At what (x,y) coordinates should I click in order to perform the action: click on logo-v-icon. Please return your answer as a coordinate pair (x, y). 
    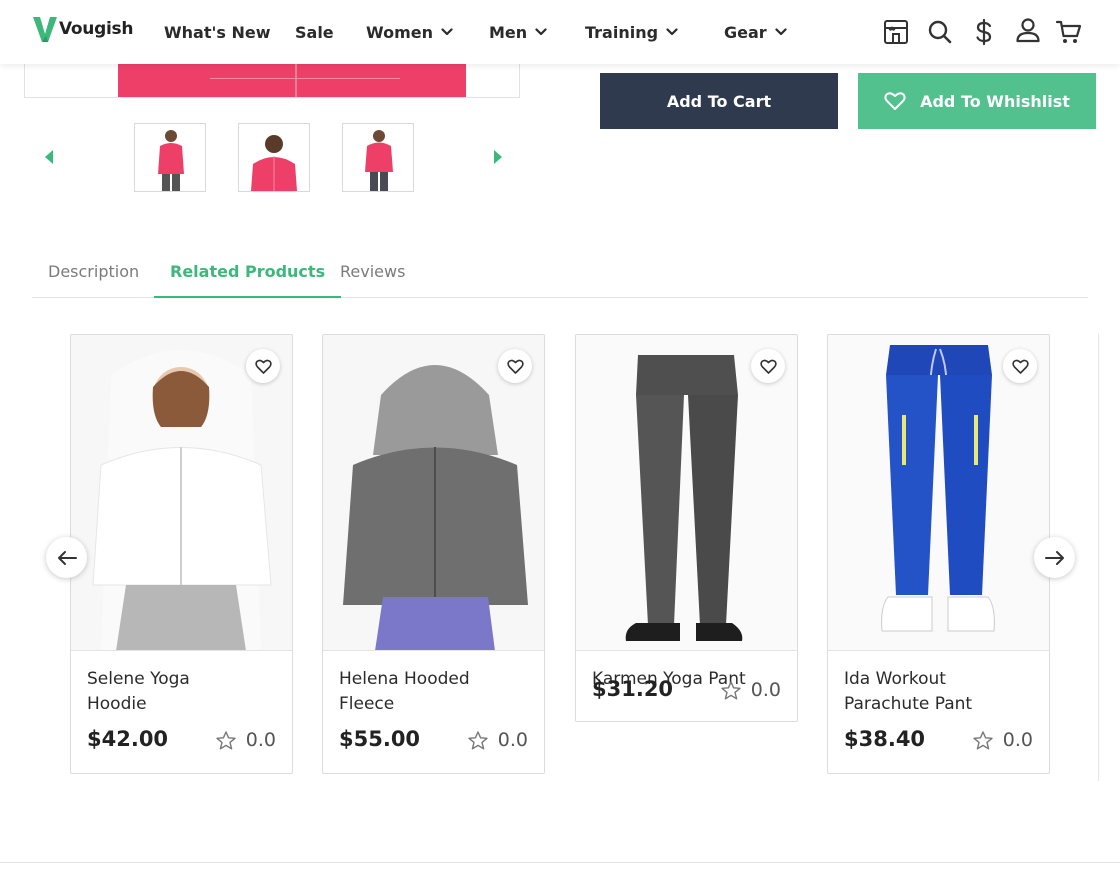
    Looking at the image, I should click on (45, 29).